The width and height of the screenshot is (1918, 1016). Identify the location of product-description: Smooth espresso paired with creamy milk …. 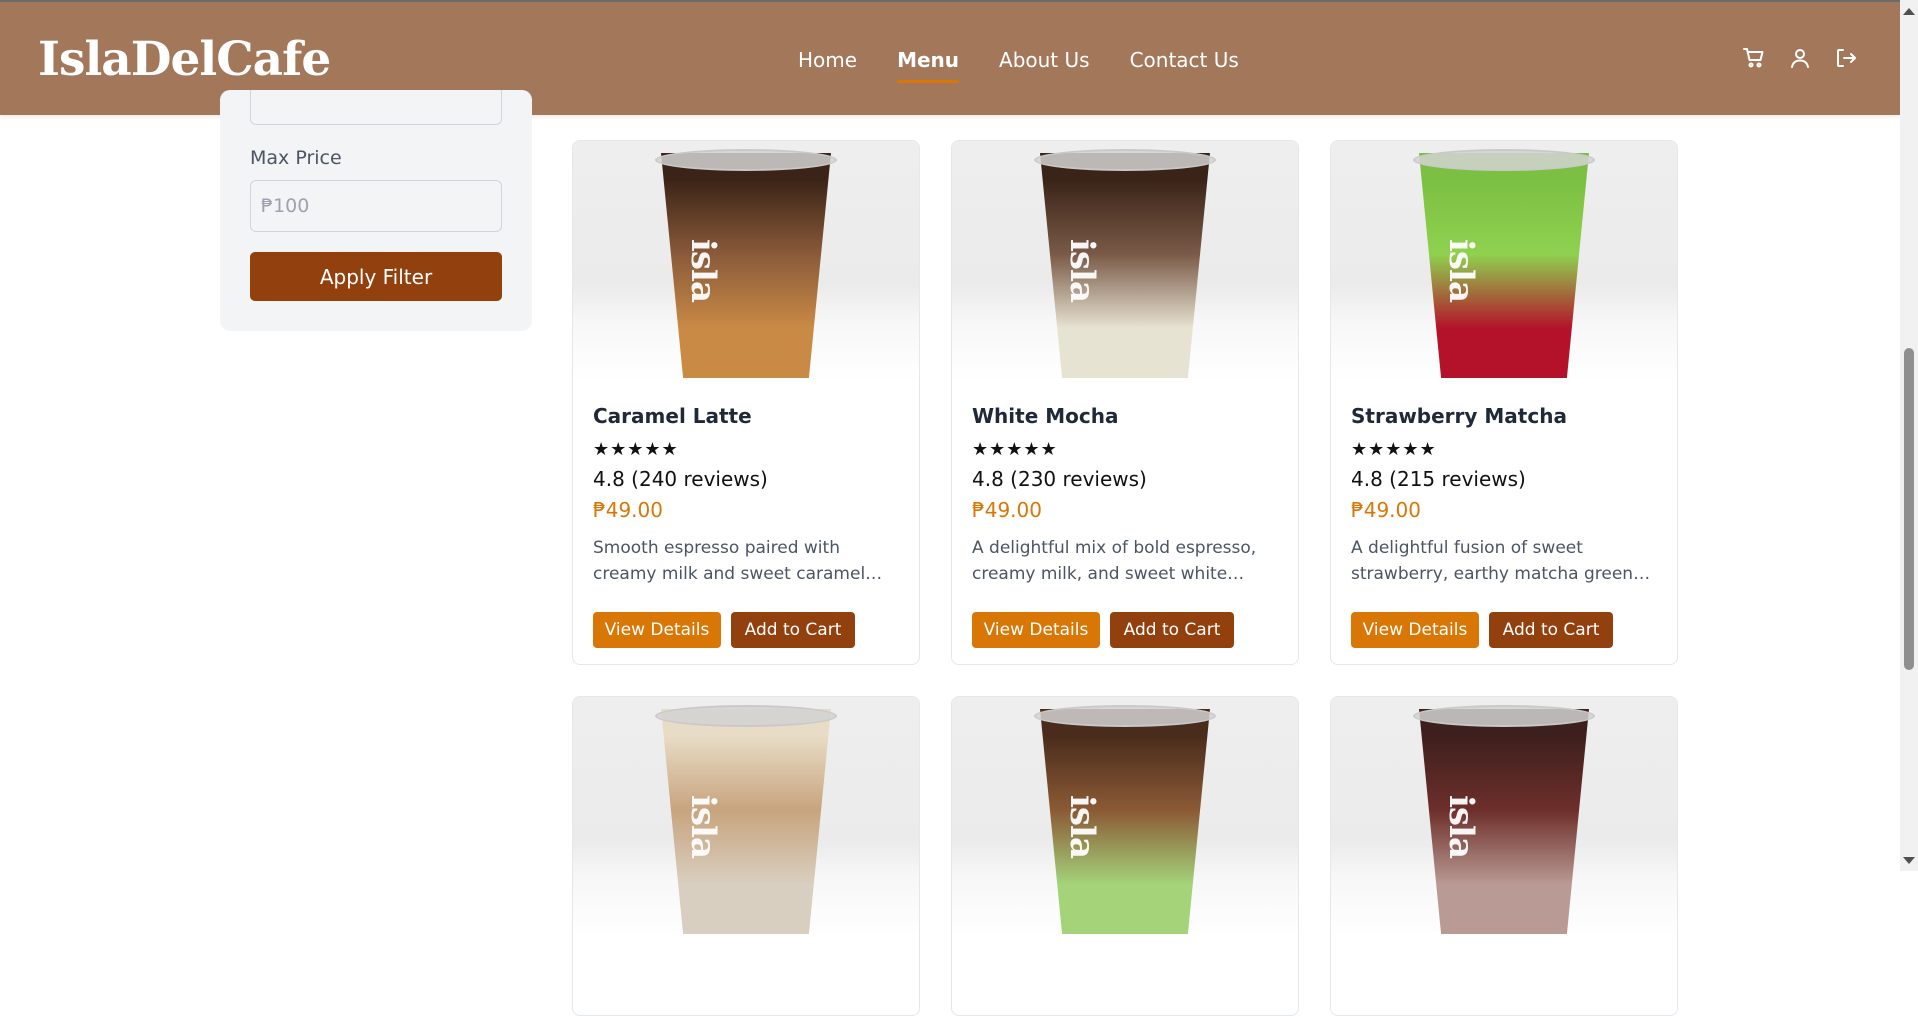
(729, 561).